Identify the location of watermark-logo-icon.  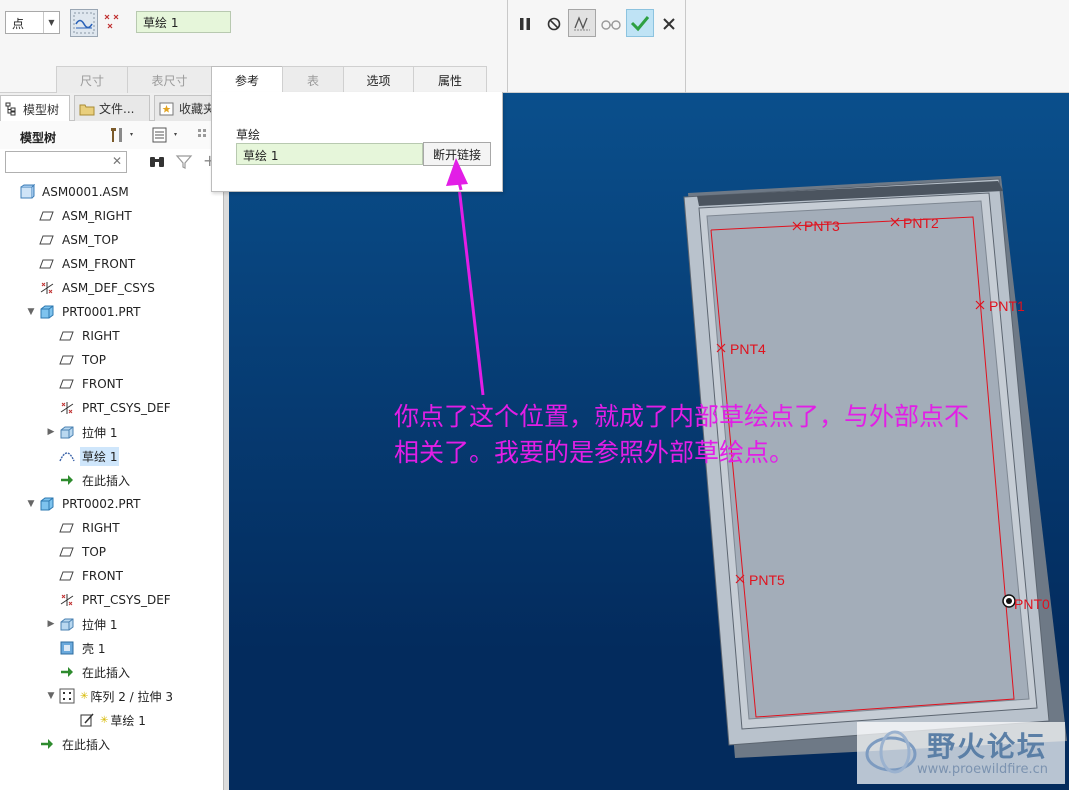
(891, 752).